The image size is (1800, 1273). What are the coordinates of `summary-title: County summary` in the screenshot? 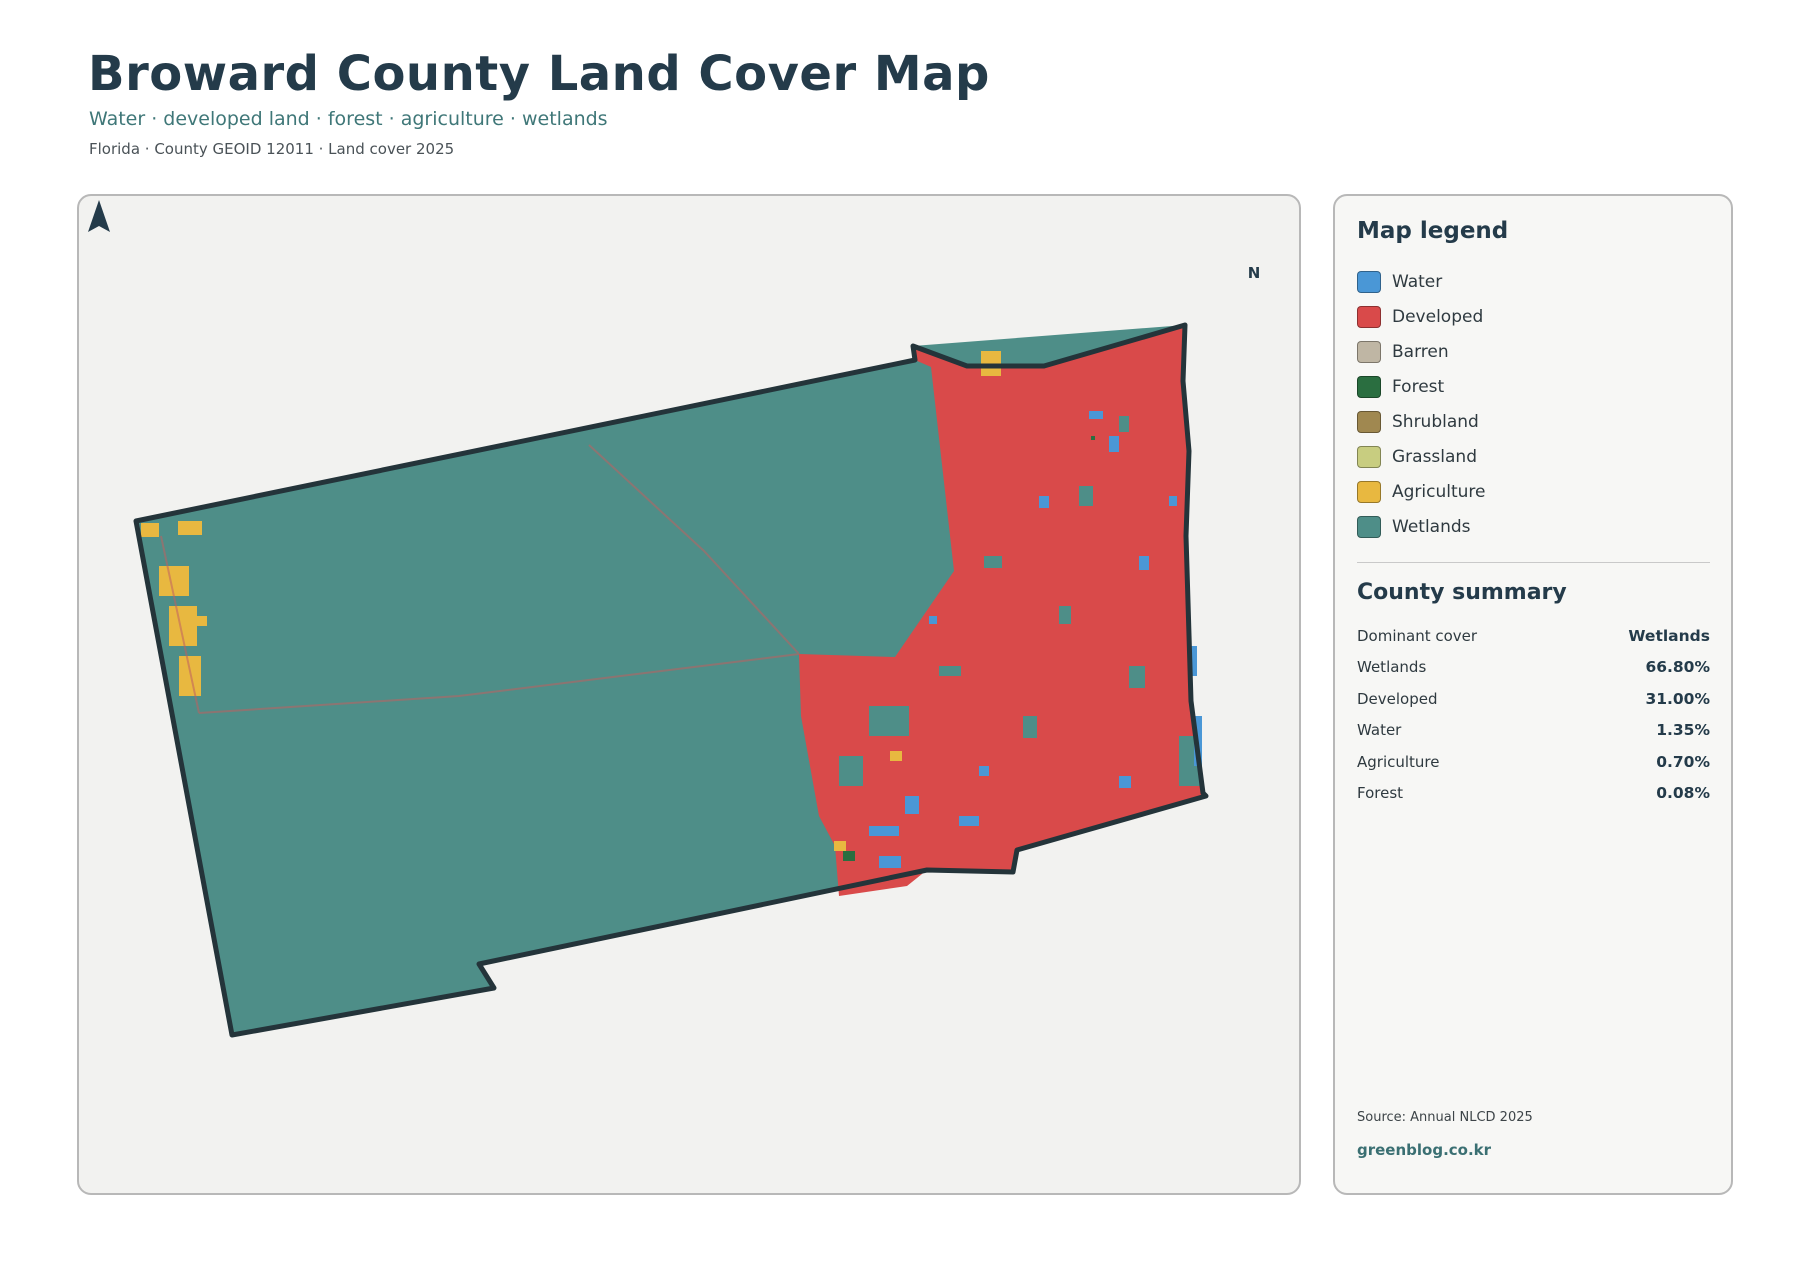 It's located at (1462, 592).